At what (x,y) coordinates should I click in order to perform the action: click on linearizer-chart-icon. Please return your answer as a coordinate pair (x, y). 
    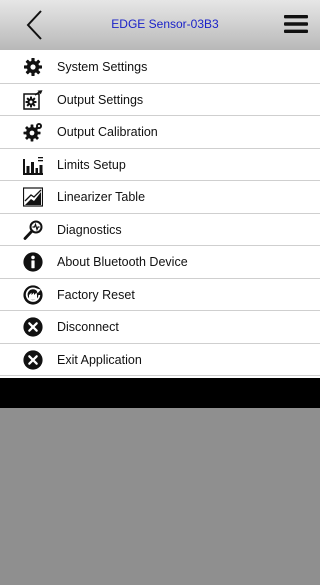
    Looking at the image, I should click on (33, 197).